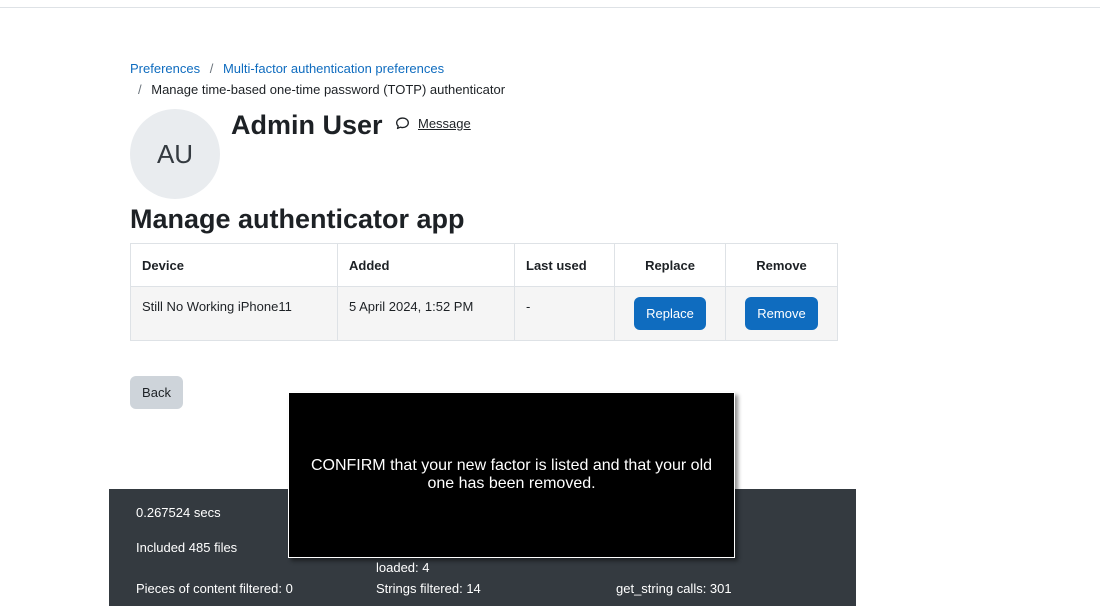 The image size is (1100, 606). I want to click on message-label: Message, so click(444, 123).